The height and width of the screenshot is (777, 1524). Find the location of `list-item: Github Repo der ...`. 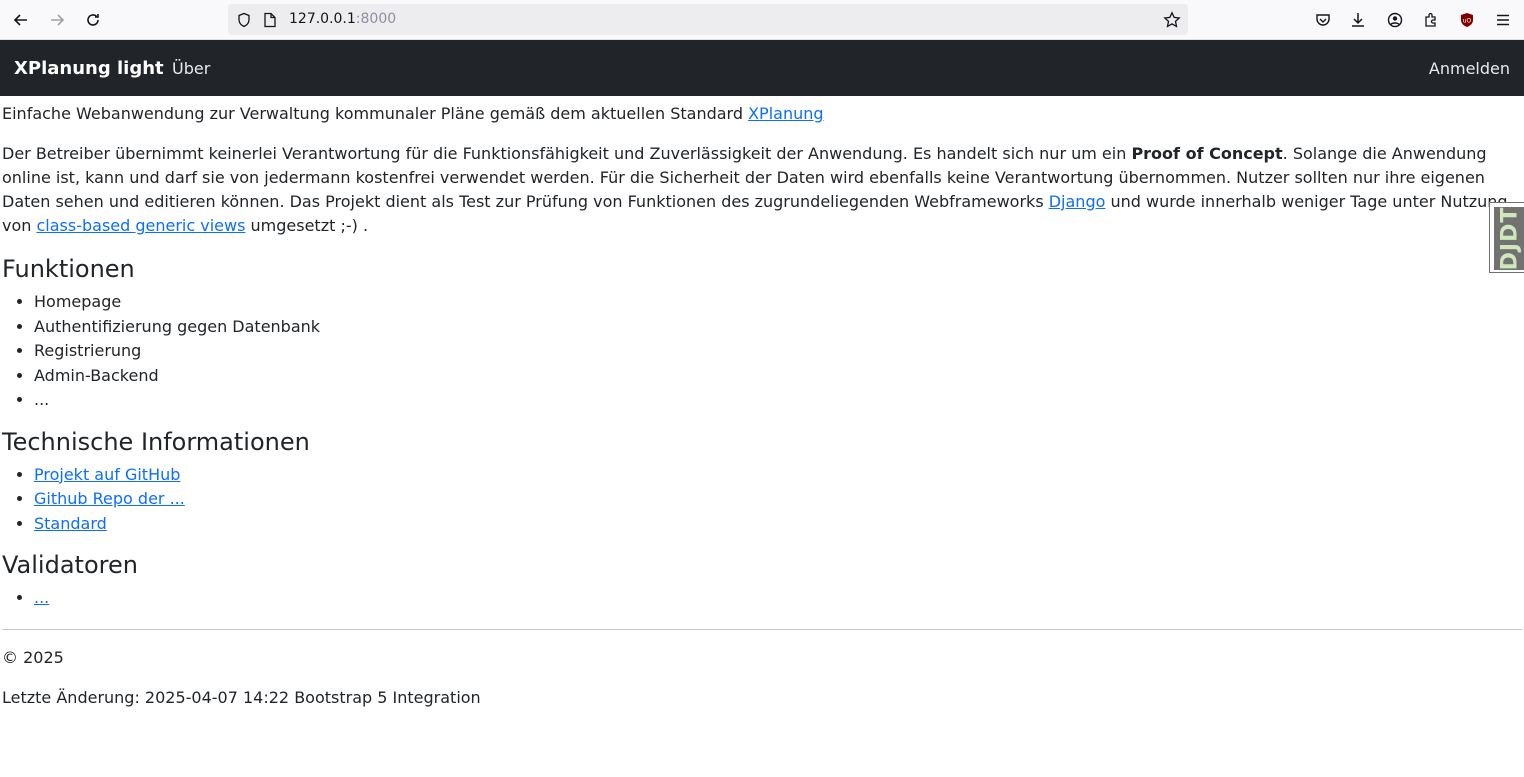

list-item: Github Repo der ... is located at coordinates (778, 499).